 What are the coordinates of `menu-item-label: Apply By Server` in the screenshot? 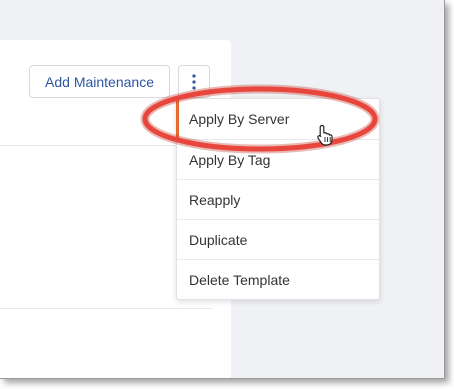 It's located at (239, 119).